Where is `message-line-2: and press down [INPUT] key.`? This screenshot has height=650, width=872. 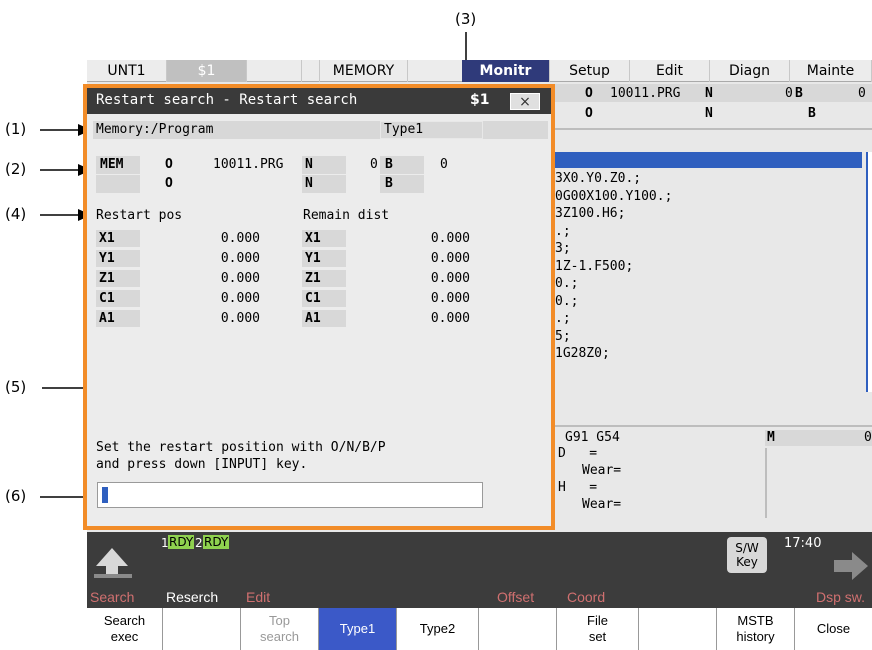 message-line-2: and press down [INPUT] key. is located at coordinates (202, 464).